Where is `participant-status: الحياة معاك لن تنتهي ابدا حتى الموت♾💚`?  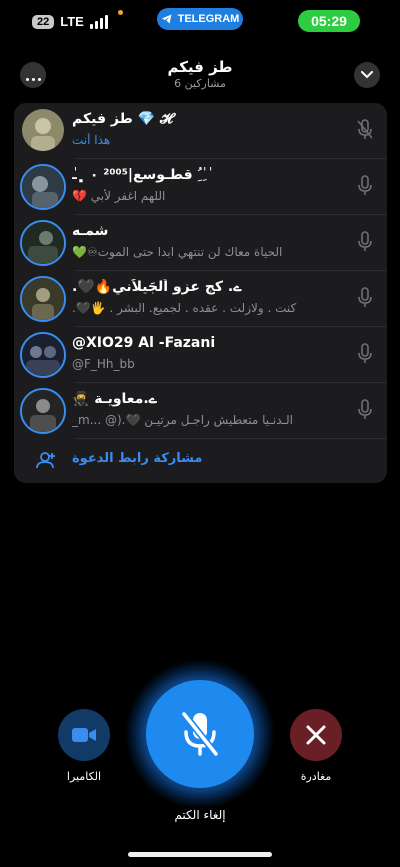
participant-status: الحياة معاك لن تنتهي ابدا حتى الموت♾💚 is located at coordinates (177, 252).